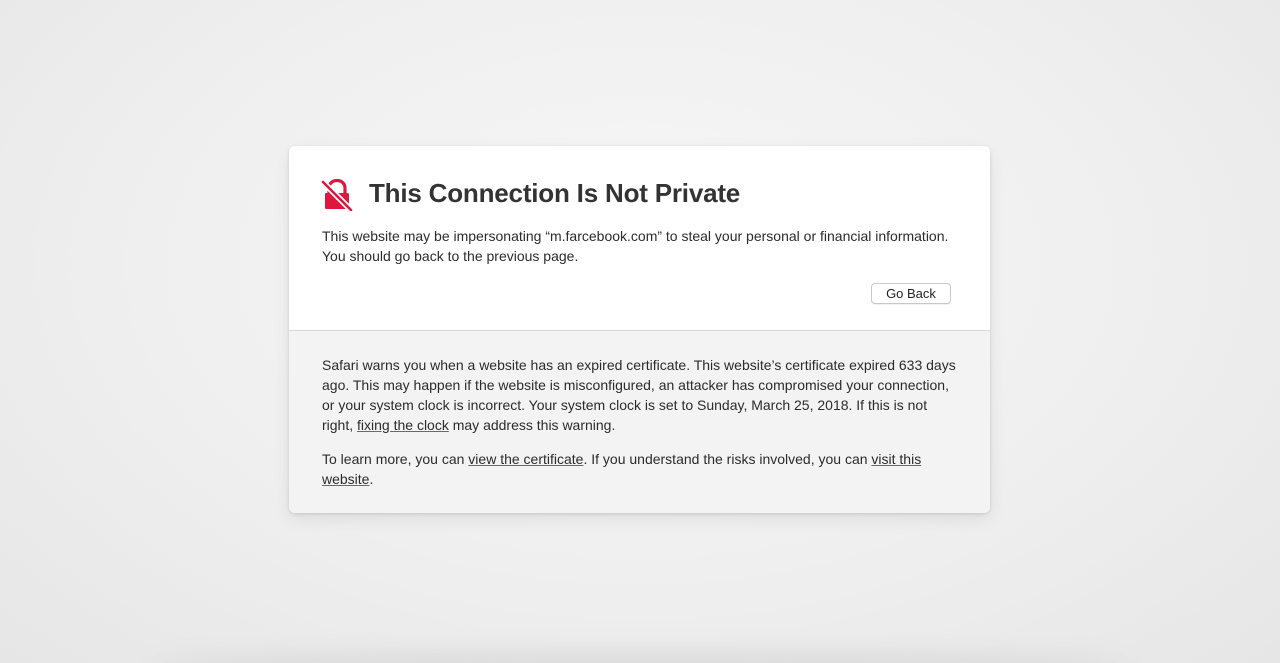  What do you see at coordinates (403, 425) in the screenshot?
I see `fixing-the-clock-link: fixing the clock` at bounding box center [403, 425].